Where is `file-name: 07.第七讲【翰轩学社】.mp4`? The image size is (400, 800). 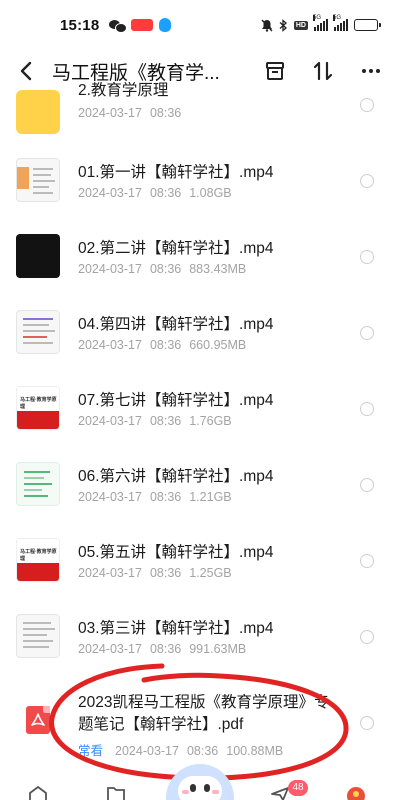
file-name: 07.第七讲【翰轩学社】.mp4 is located at coordinates (176, 400).